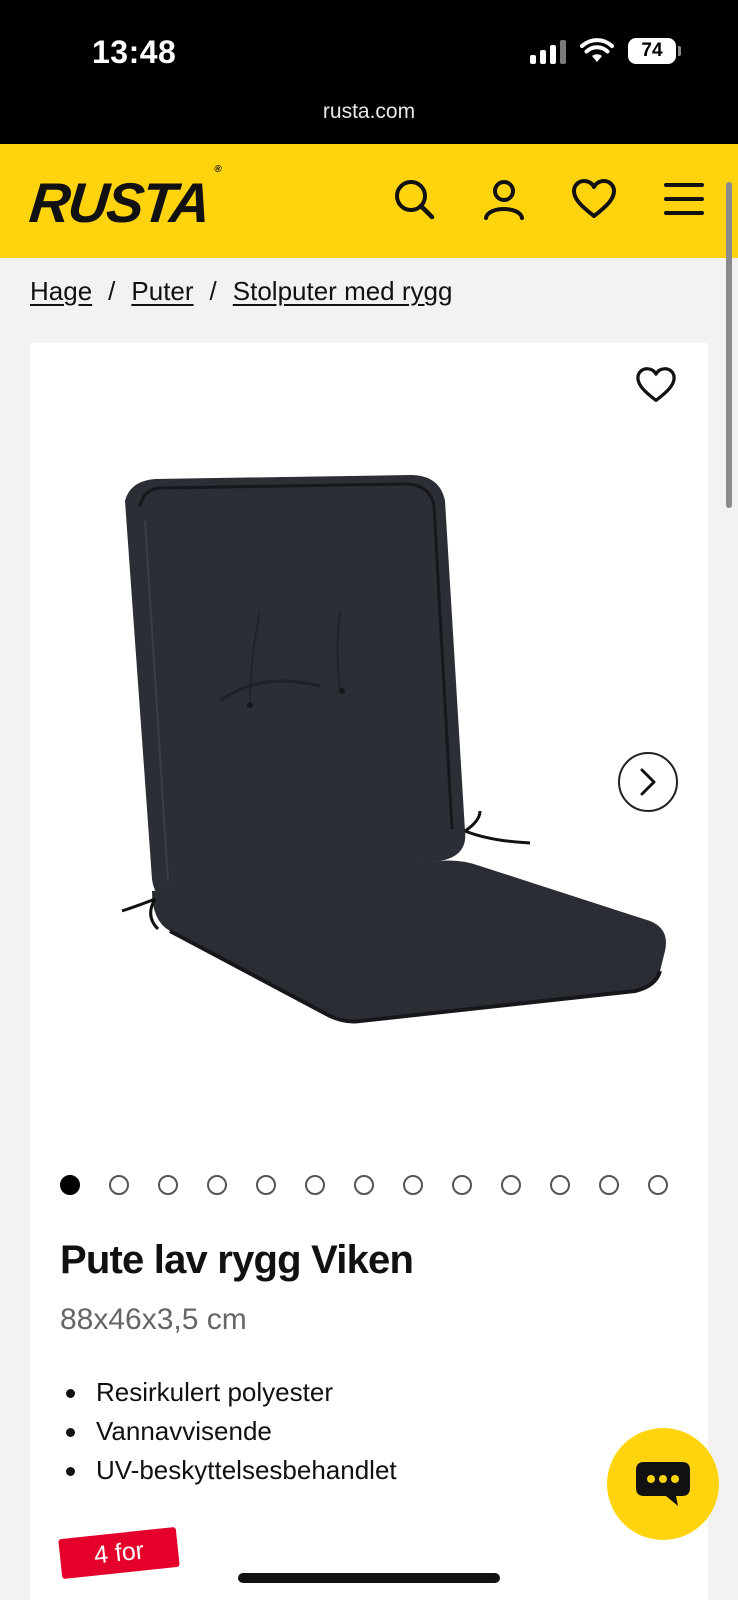 This screenshot has height=1600, width=738. Describe the element at coordinates (684, 199) in the screenshot. I see `menu-icon` at that location.